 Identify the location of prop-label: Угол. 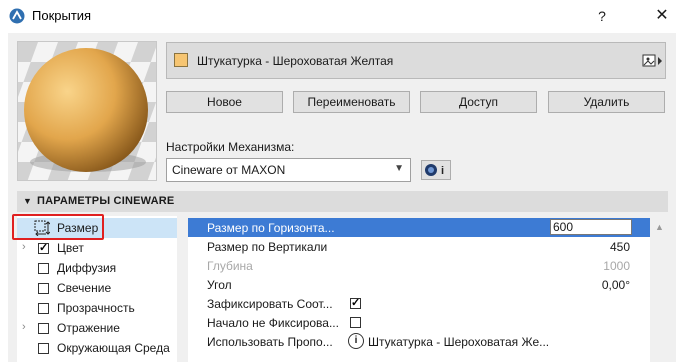
(219, 285).